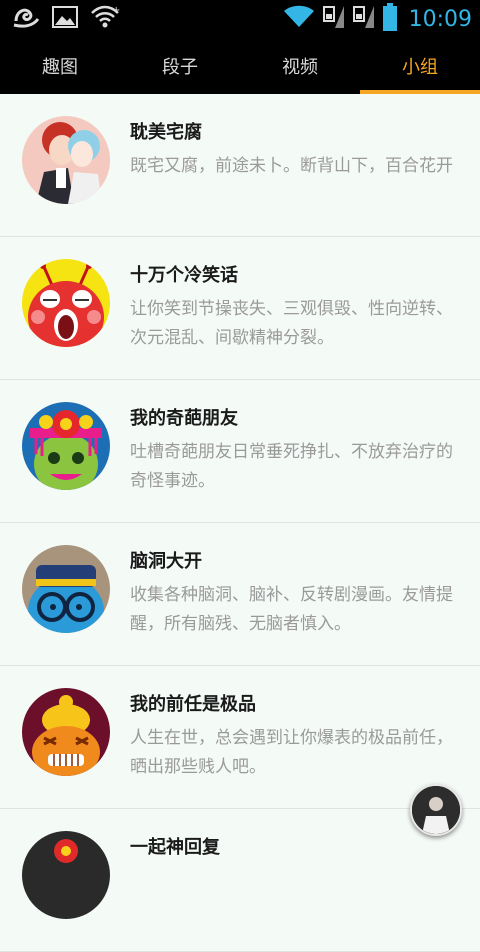  Describe the element at coordinates (184, 418) in the screenshot. I see `group-name: 我的奇葩朋友` at that location.